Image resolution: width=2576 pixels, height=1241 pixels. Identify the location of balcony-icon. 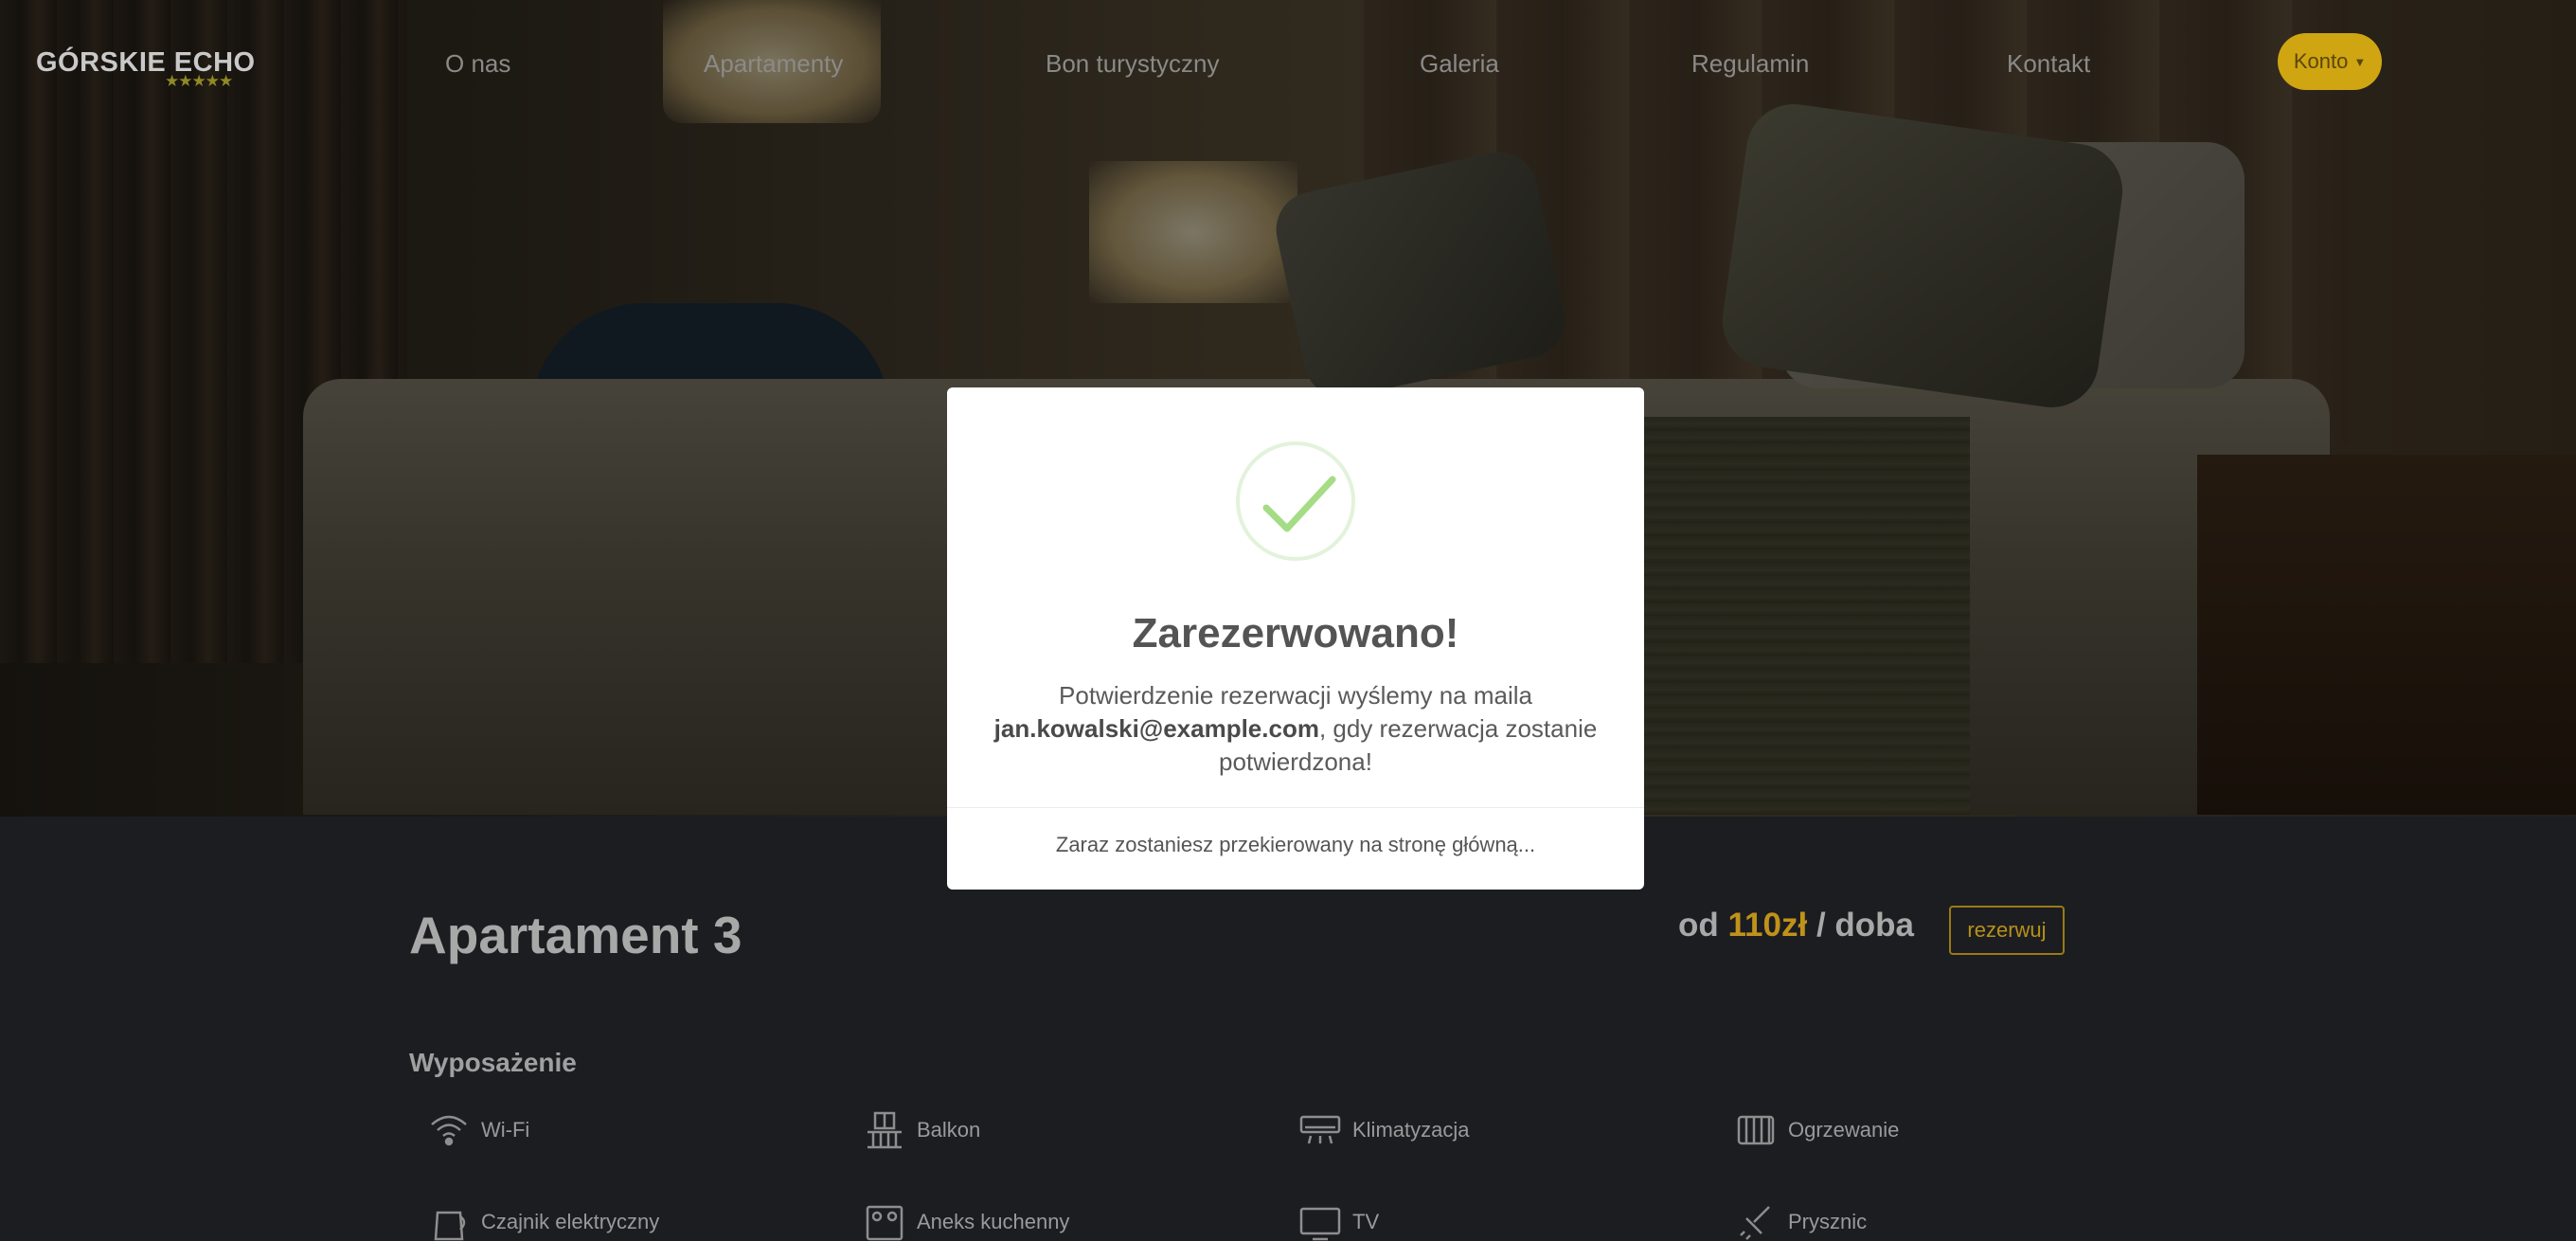
(885, 1130).